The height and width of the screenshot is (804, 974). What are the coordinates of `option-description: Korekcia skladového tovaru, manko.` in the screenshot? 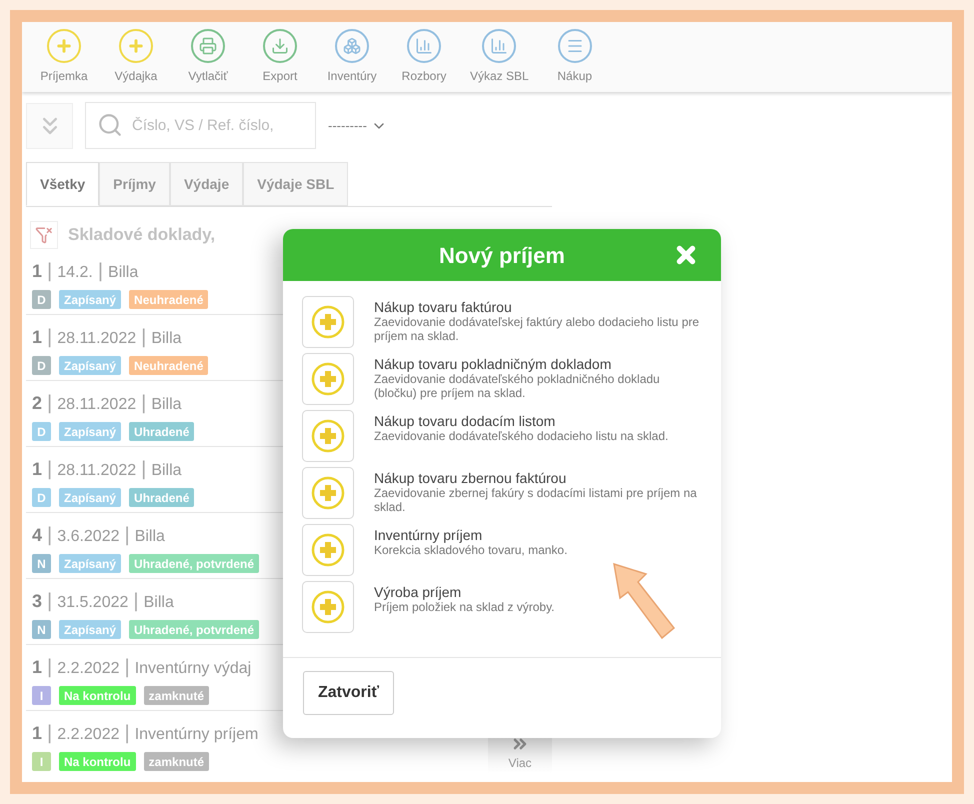 It's located at (471, 550).